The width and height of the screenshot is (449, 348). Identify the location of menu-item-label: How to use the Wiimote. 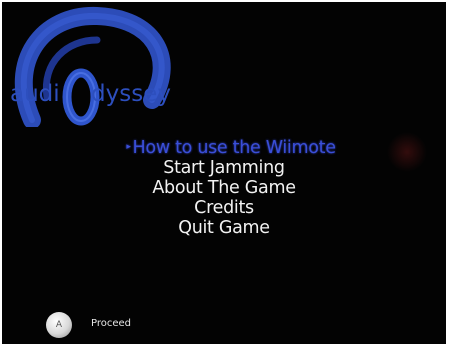
(234, 148).